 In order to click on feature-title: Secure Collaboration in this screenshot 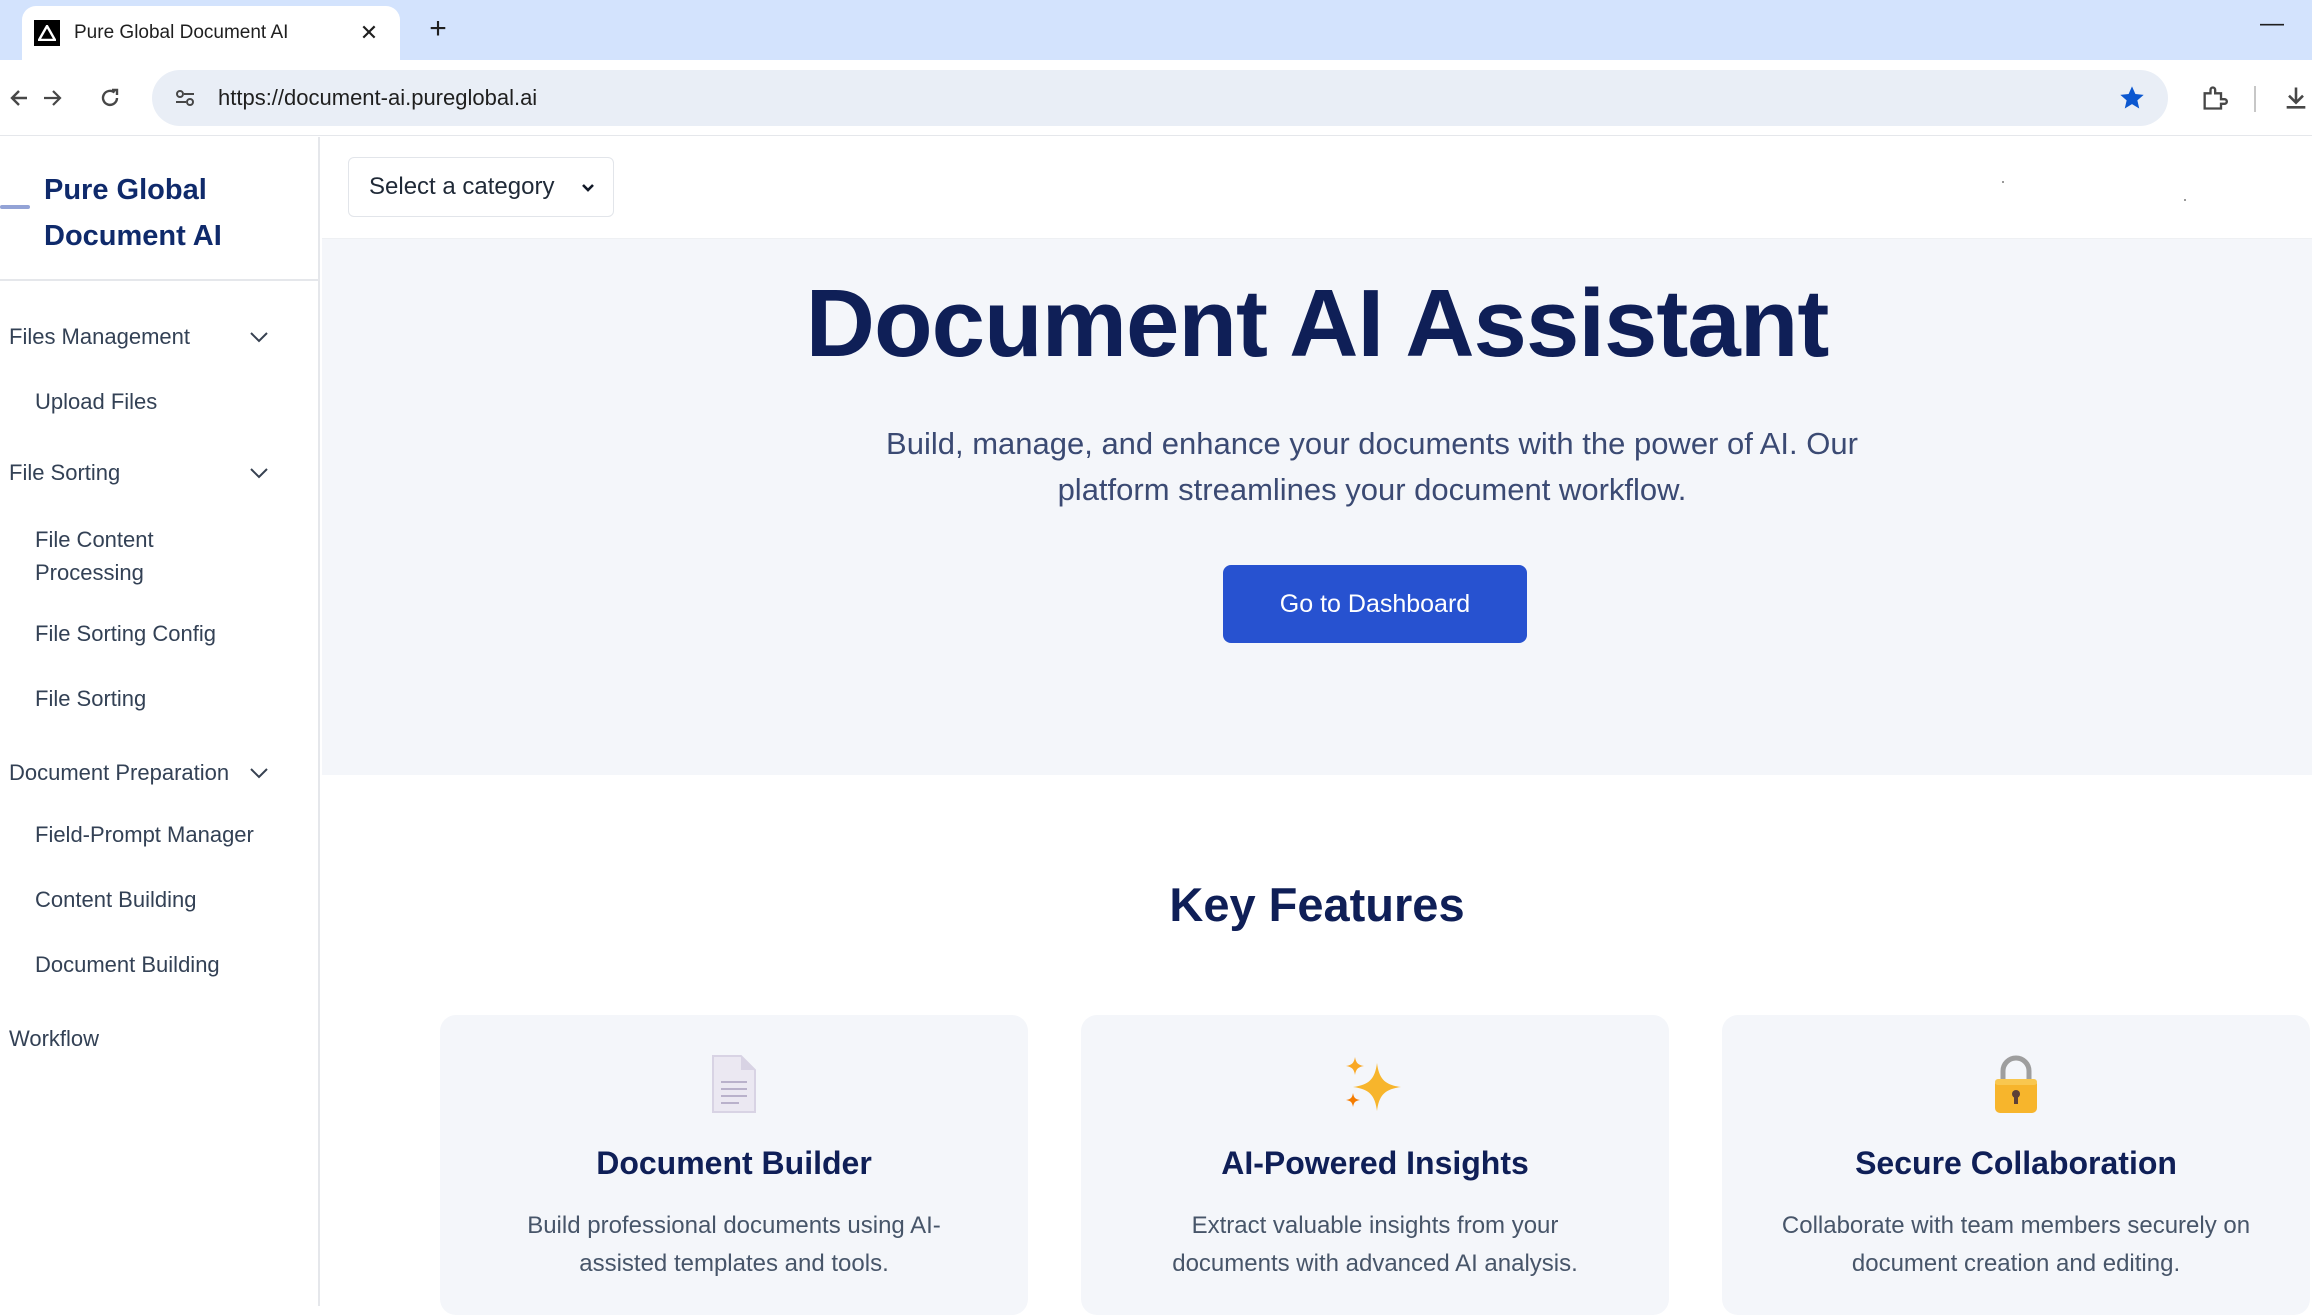, I will do `click(2016, 1163)`.